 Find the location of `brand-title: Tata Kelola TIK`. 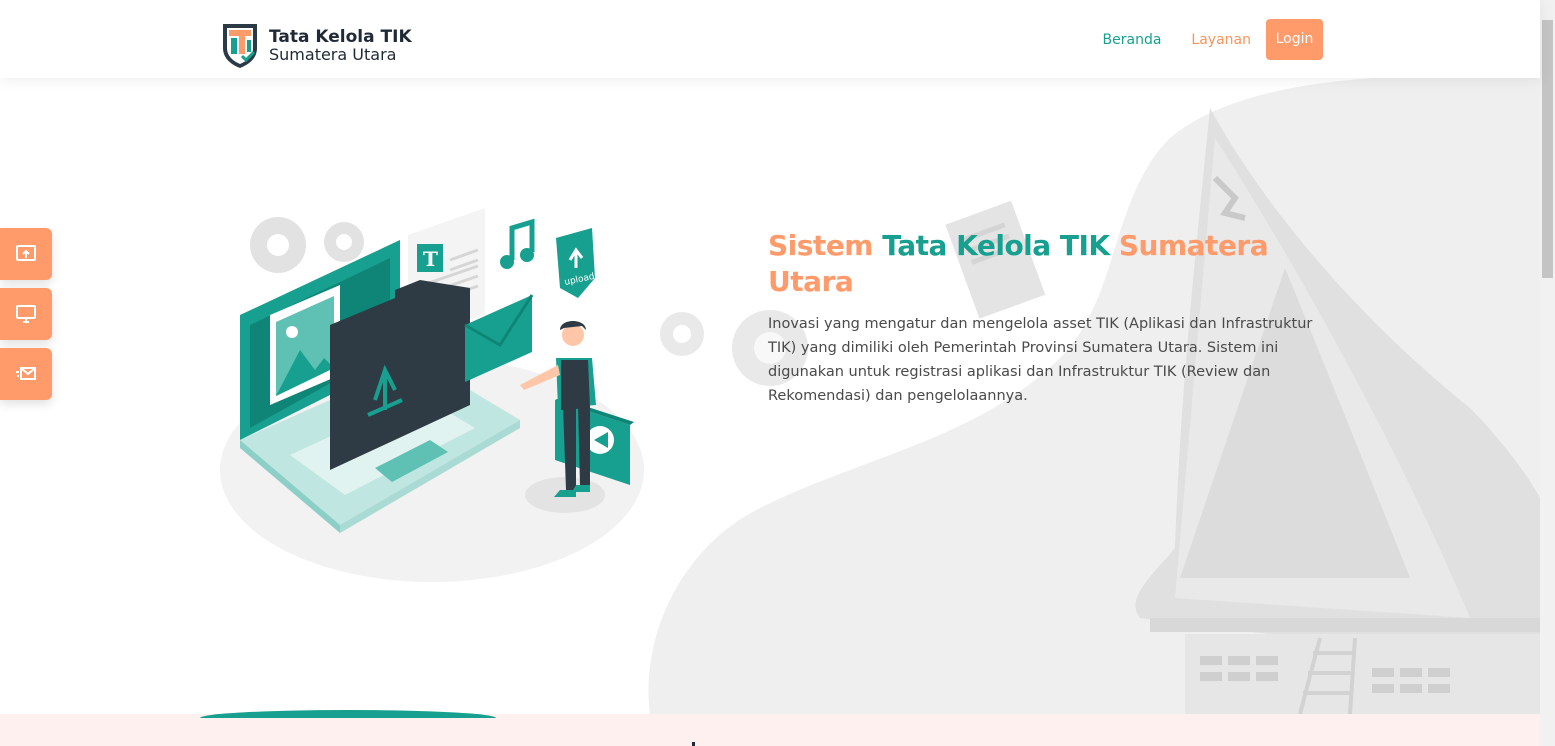

brand-title: Tata Kelola TIK is located at coordinates (340, 37).